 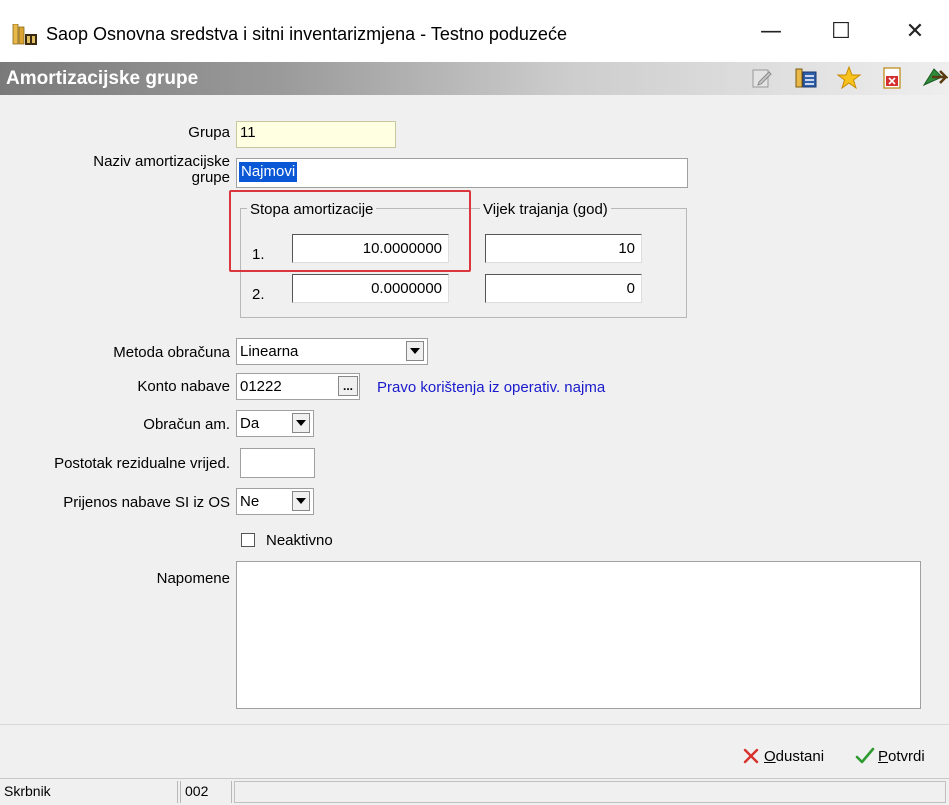 What do you see at coordinates (316, 134) in the screenshot?
I see `grupa-field: 11` at bounding box center [316, 134].